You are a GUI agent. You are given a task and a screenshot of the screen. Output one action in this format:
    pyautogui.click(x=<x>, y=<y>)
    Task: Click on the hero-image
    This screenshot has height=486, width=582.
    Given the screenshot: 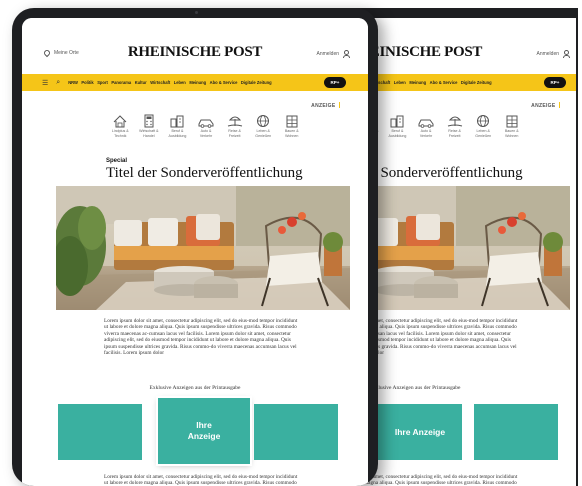 What is the action you would take?
    pyautogui.click(x=203, y=248)
    